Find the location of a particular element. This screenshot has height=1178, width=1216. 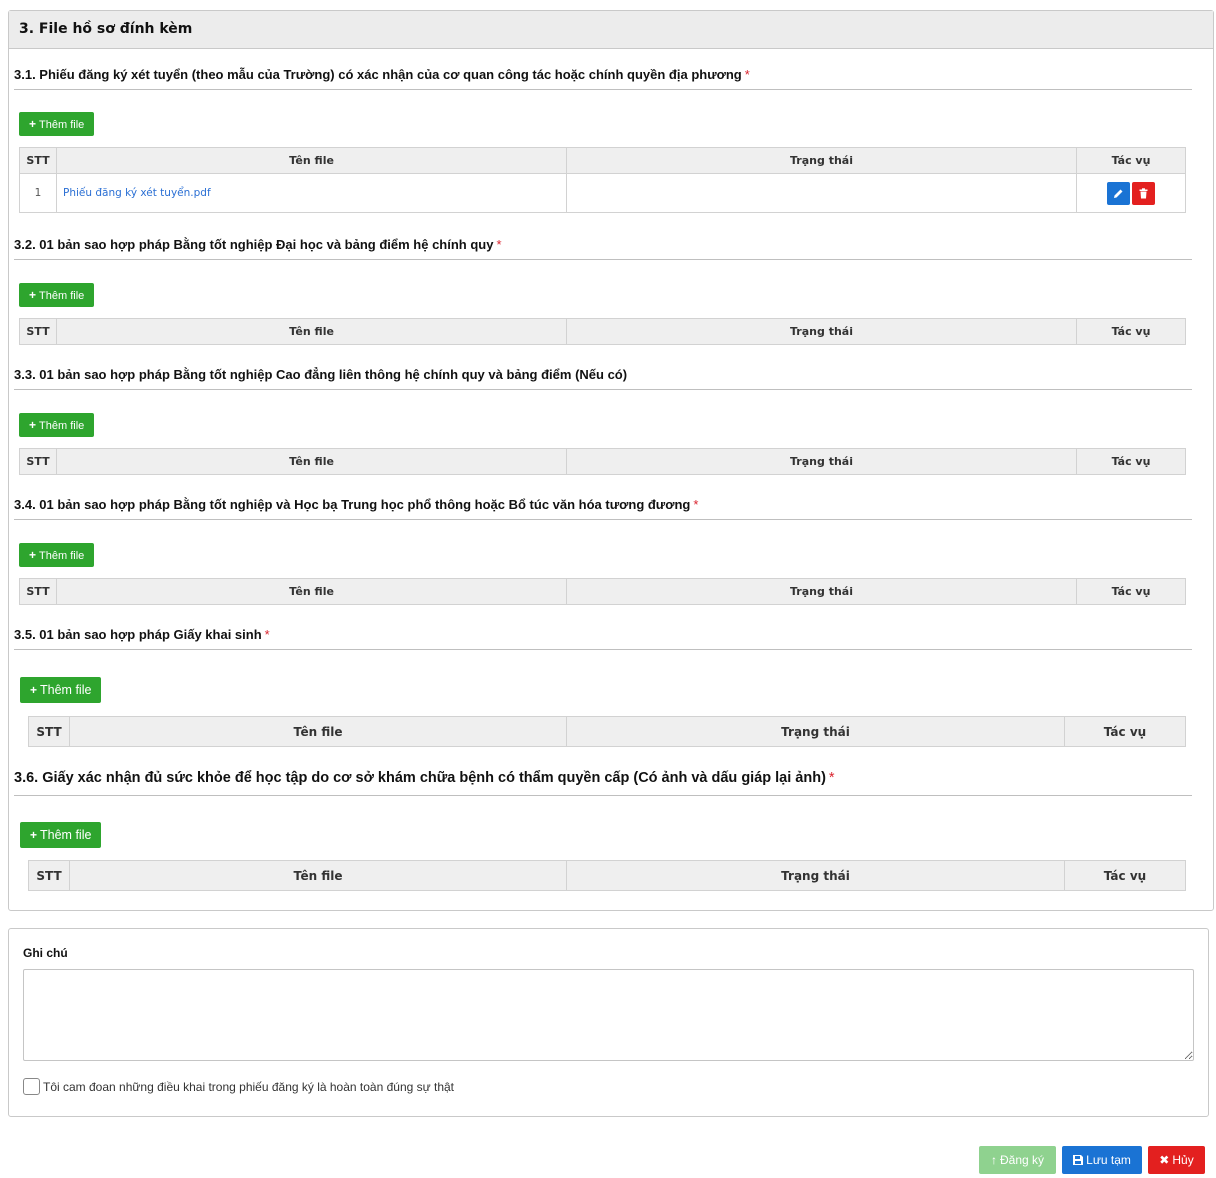

edit-button is located at coordinates (1118, 193).